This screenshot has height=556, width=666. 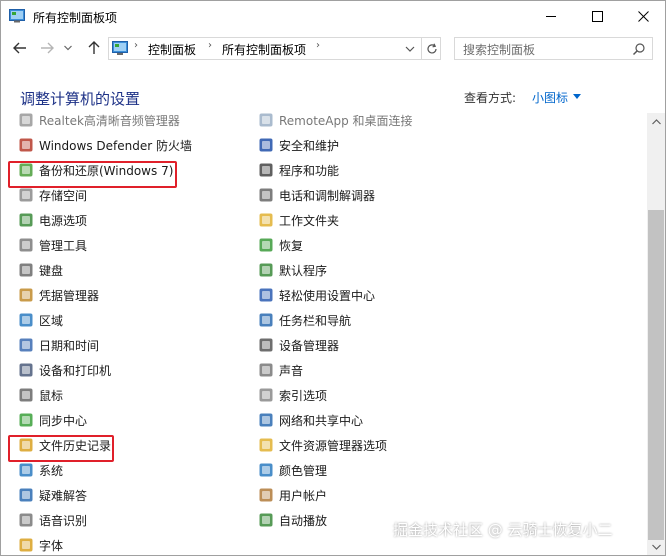 What do you see at coordinates (298, 170) in the screenshot?
I see `control-panel-item: 程序和功能` at bounding box center [298, 170].